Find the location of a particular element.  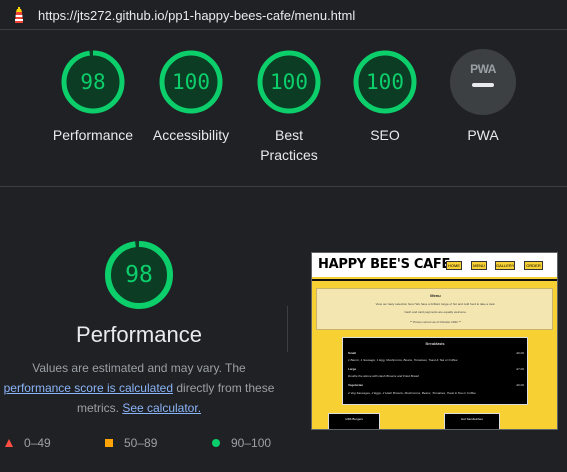

pwa-badge: PWA is located at coordinates (483, 82).